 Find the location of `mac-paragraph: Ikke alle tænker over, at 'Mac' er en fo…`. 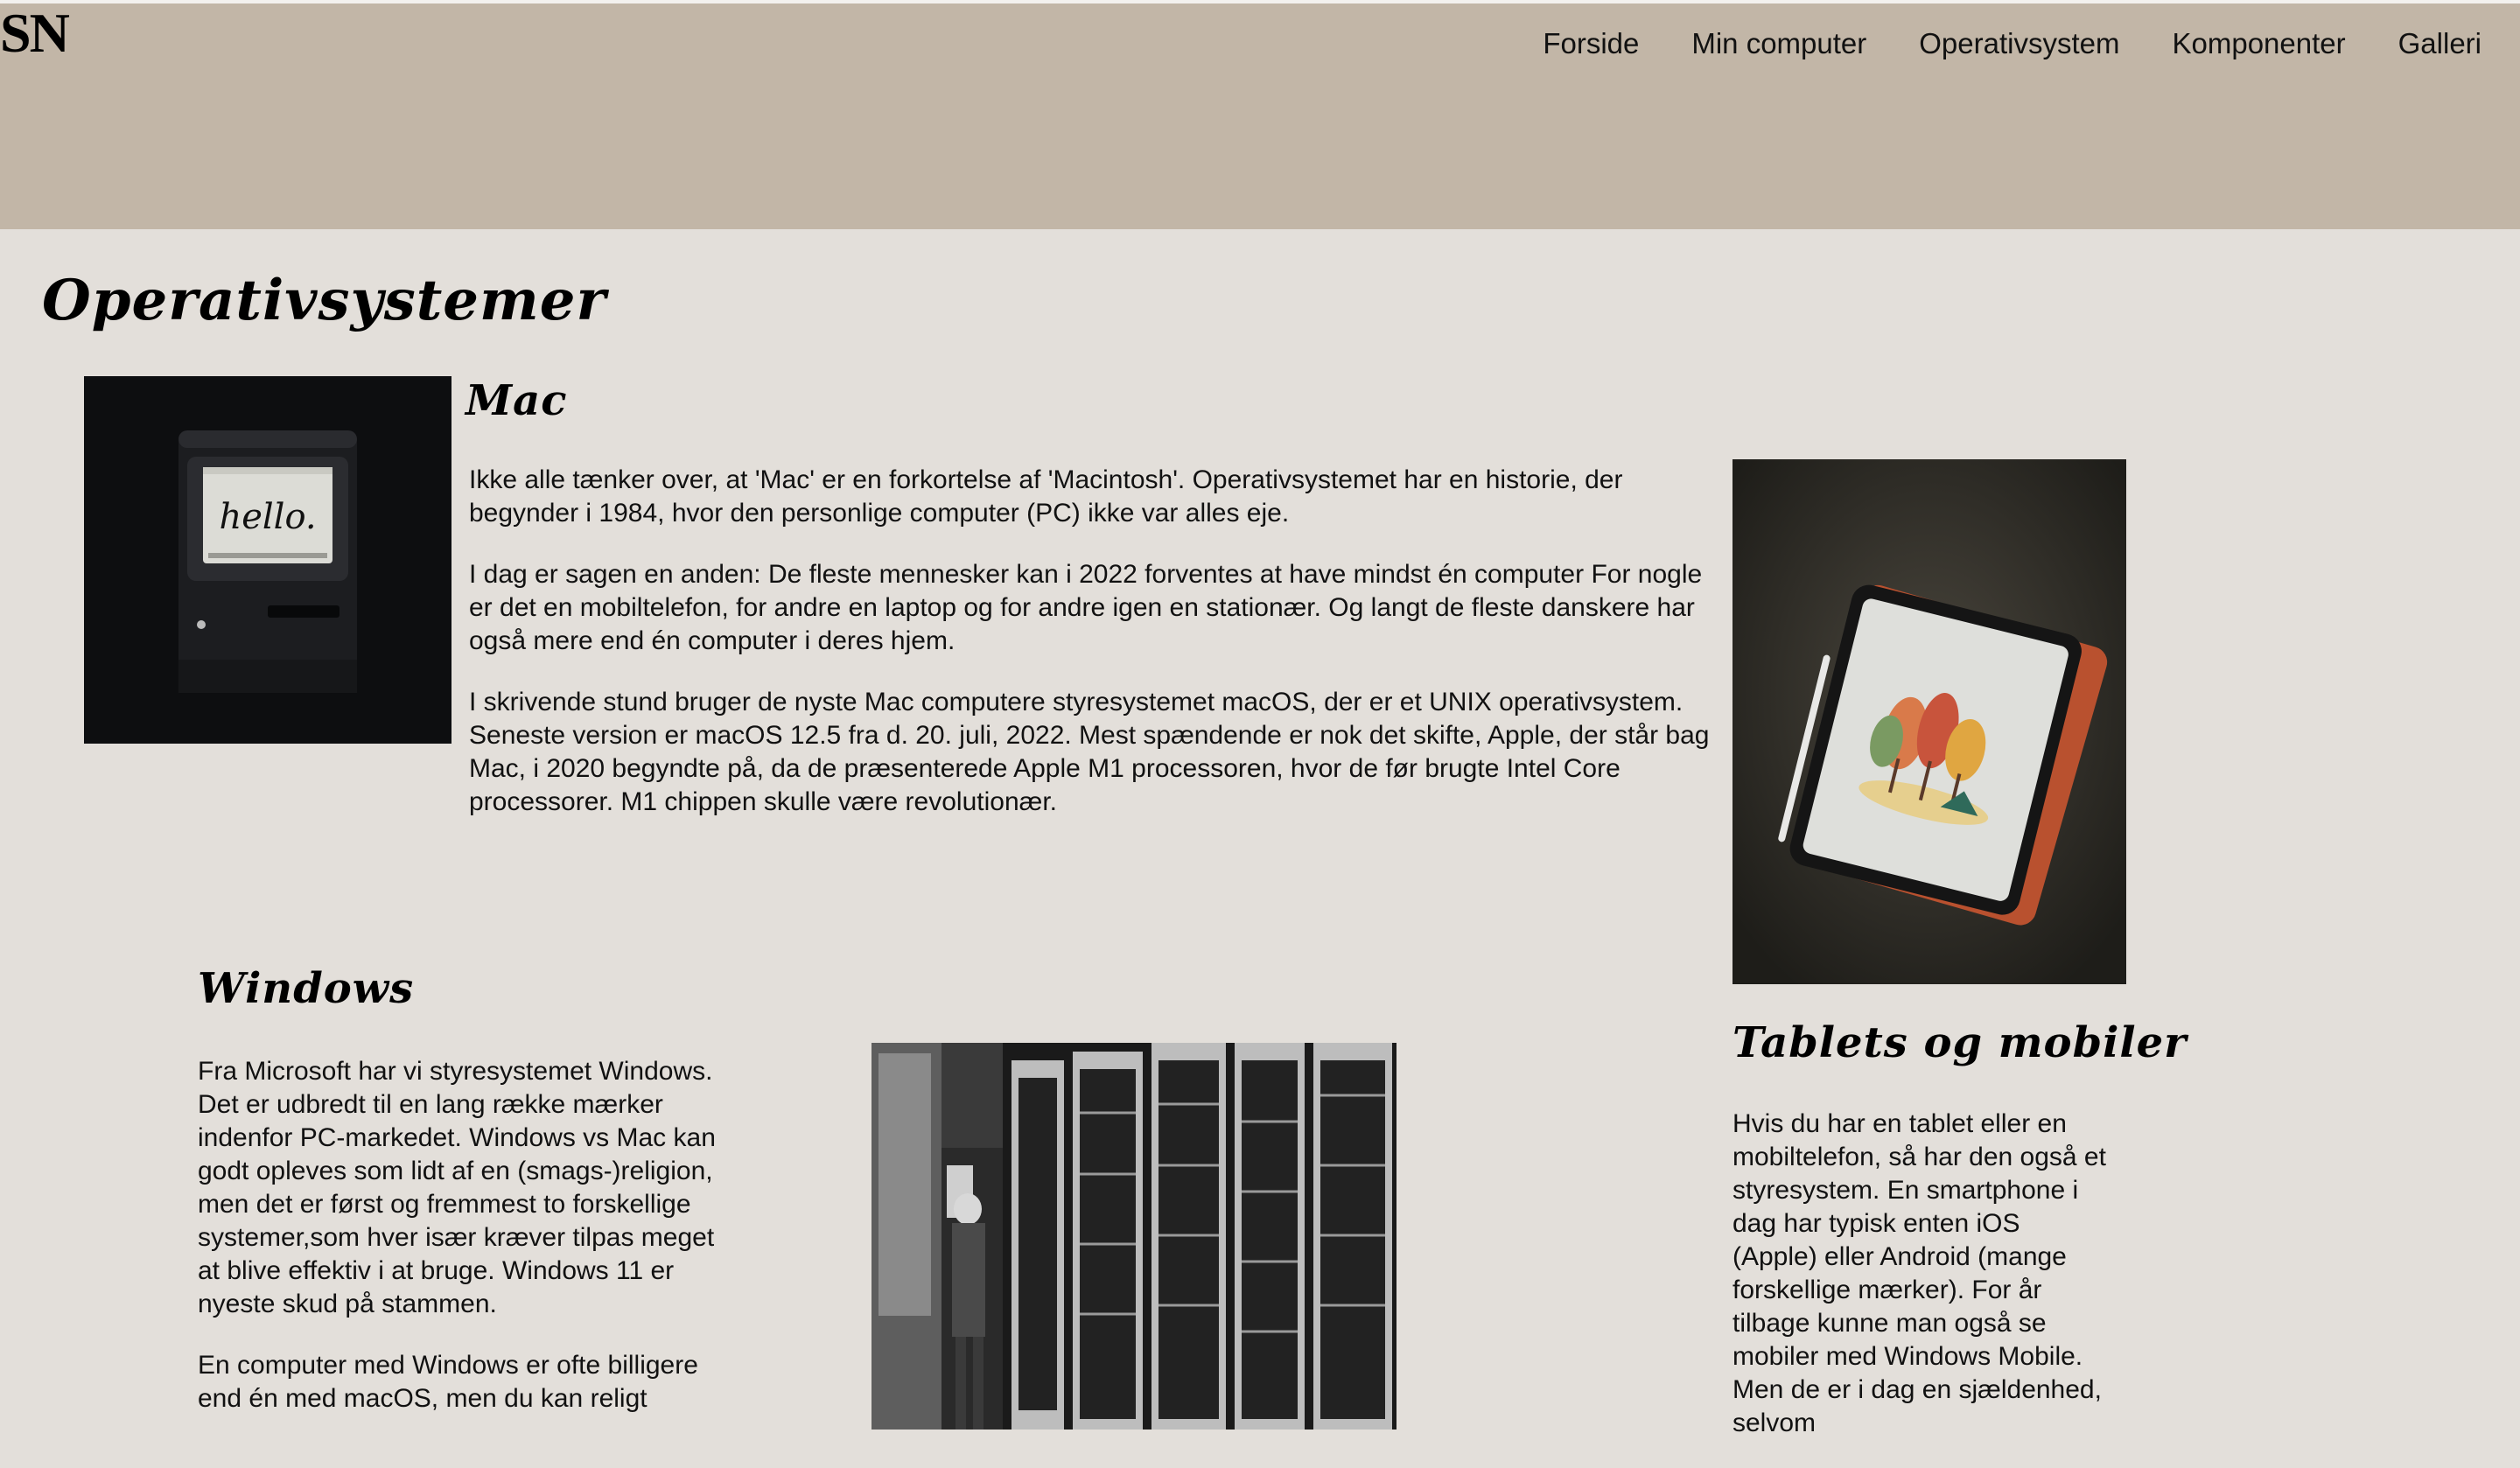

mac-paragraph: Ikke alle tænker over, at 'Mac' er en fo… is located at coordinates (1046, 496).